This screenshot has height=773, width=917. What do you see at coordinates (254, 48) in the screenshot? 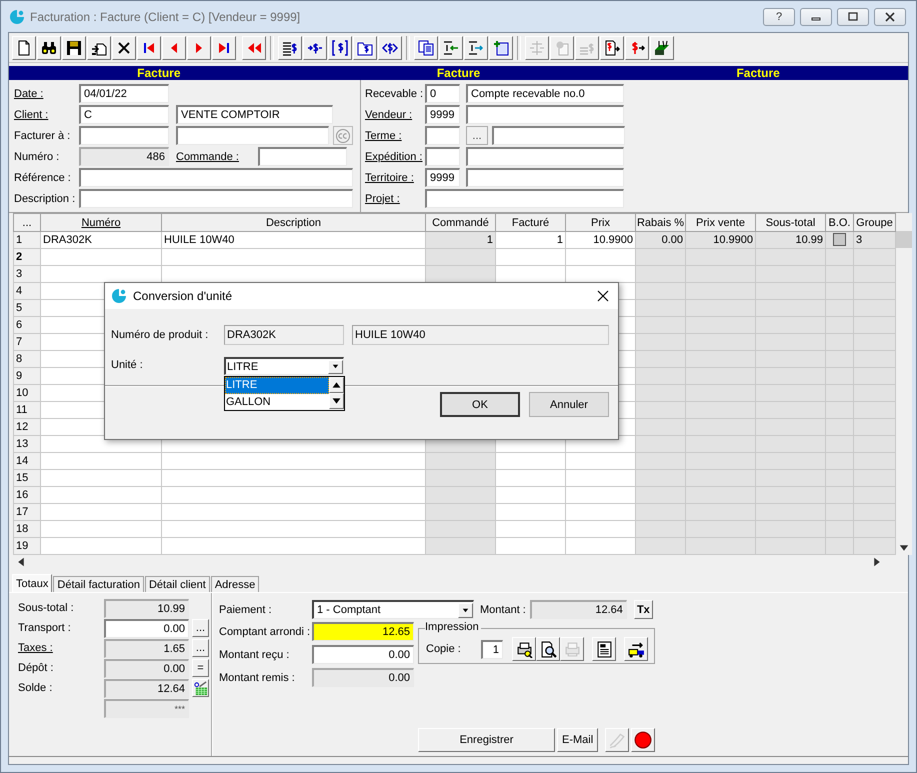
I see `double-triangle-left-button` at bounding box center [254, 48].